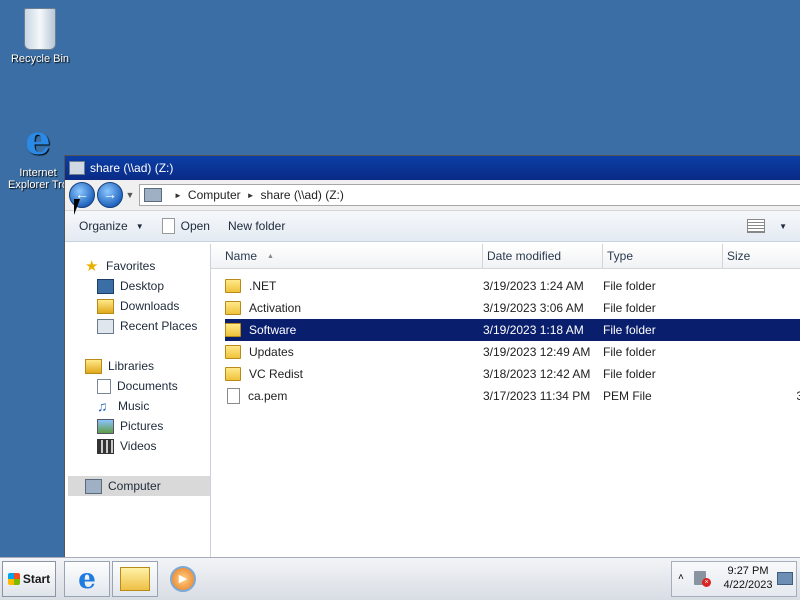 The height and width of the screenshot is (600, 800). What do you see at coordinates (241, 256) in the screenshot?
I see `column-name-label: Name` at bounding box center [241, 256].